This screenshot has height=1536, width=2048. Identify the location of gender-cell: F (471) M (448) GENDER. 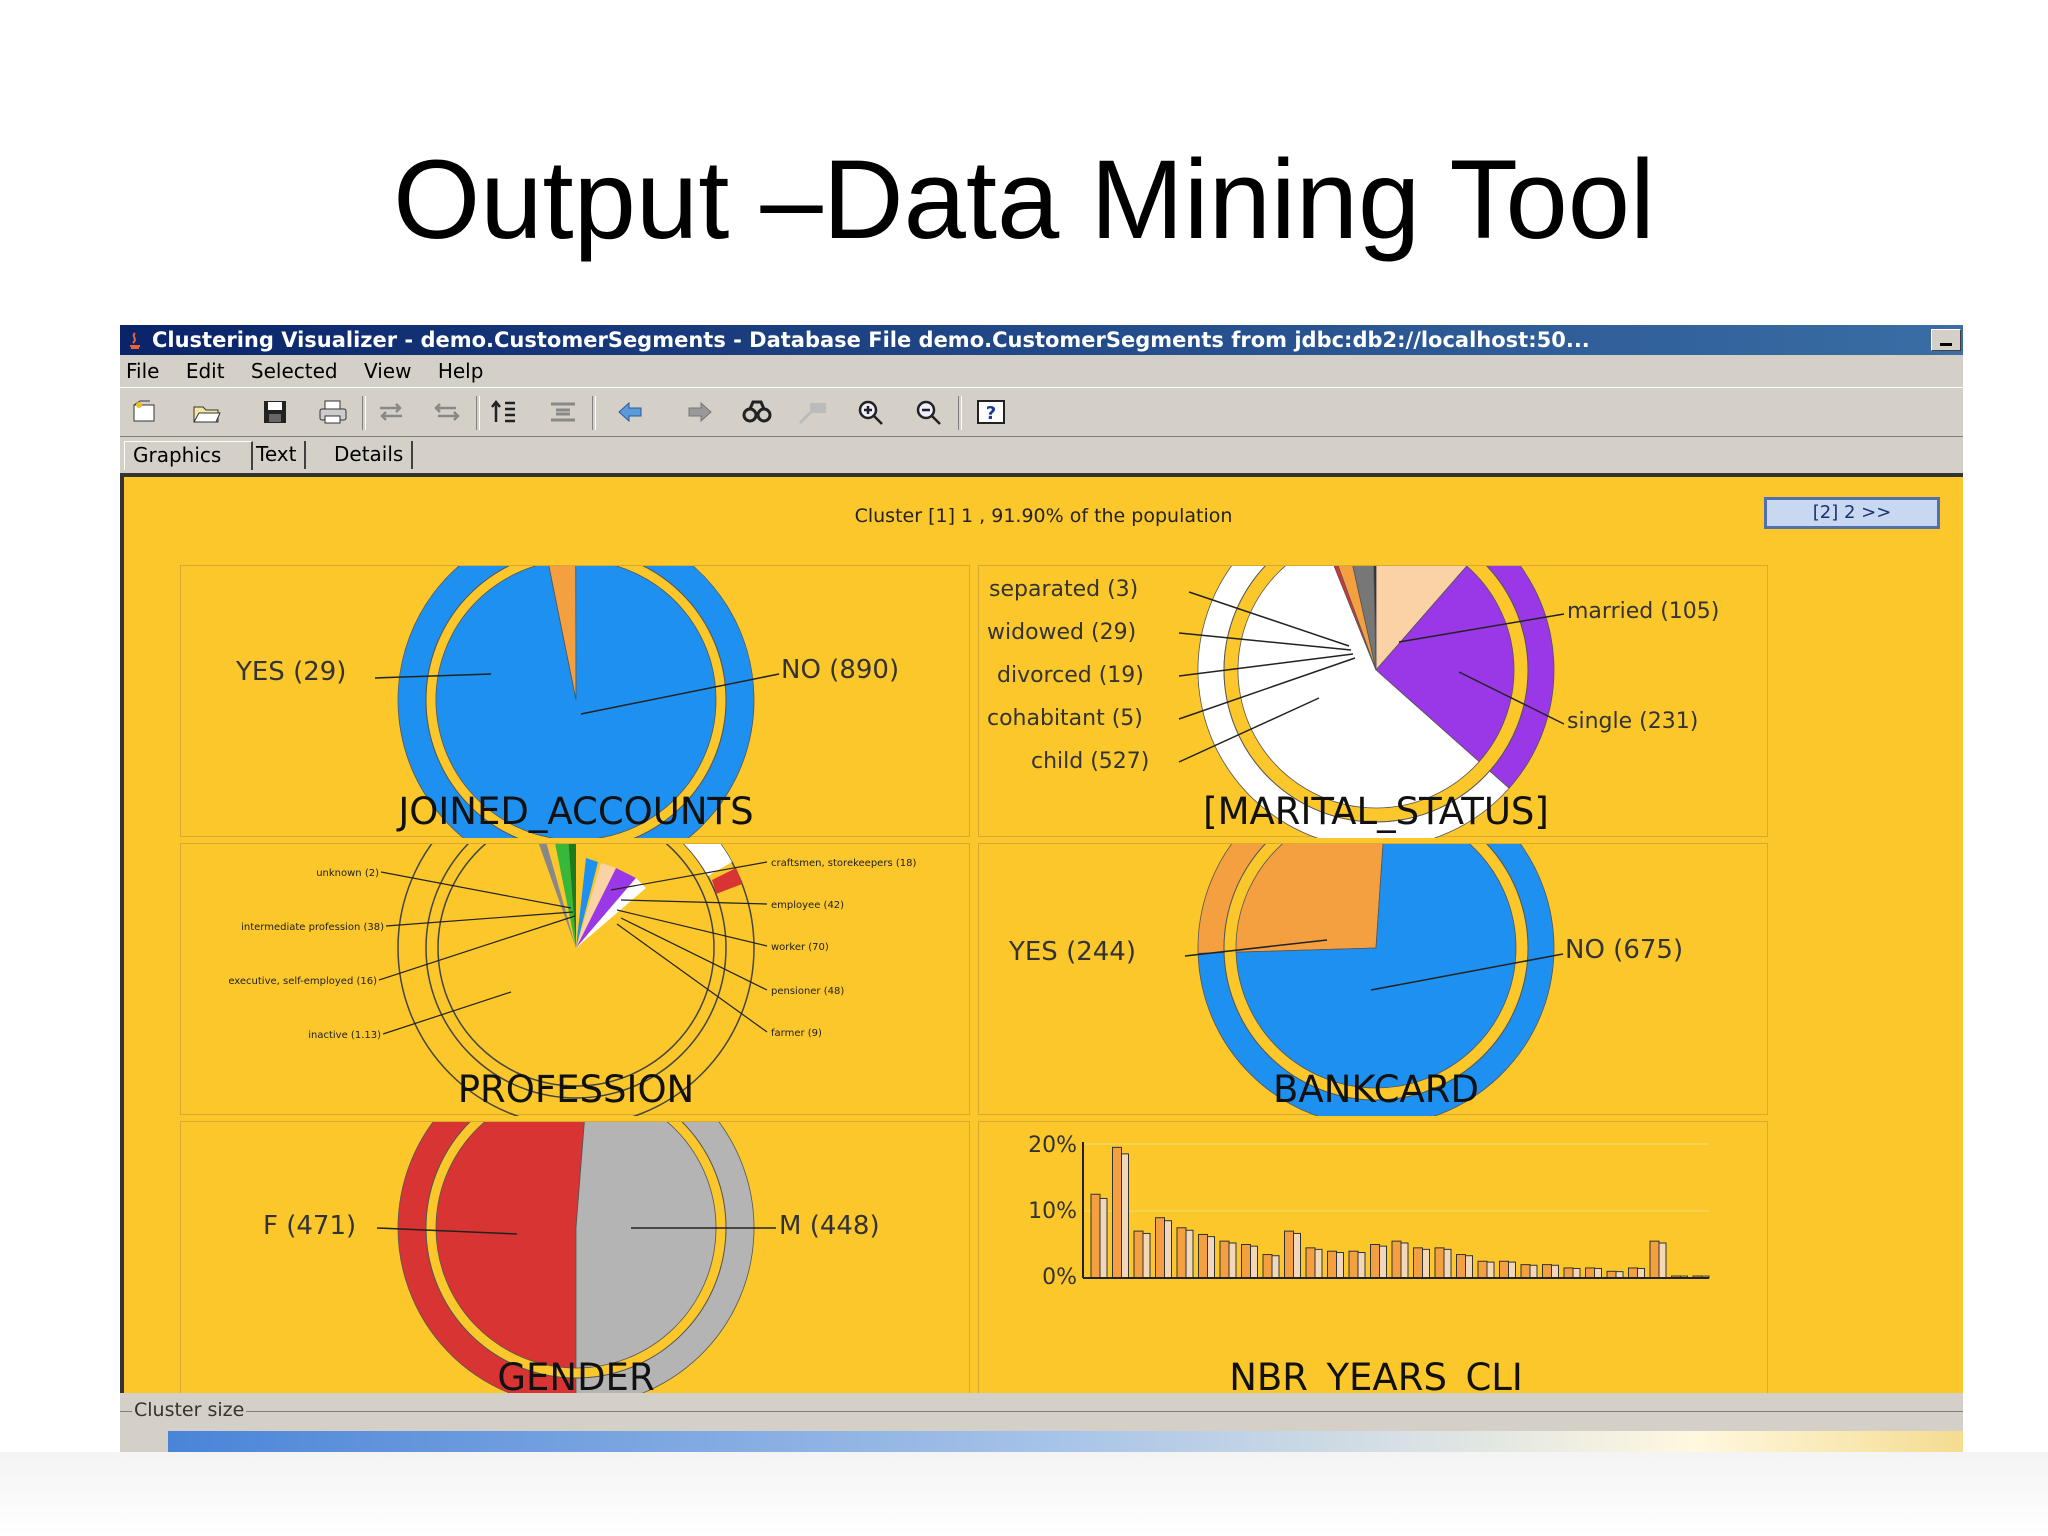
(575, 1228).